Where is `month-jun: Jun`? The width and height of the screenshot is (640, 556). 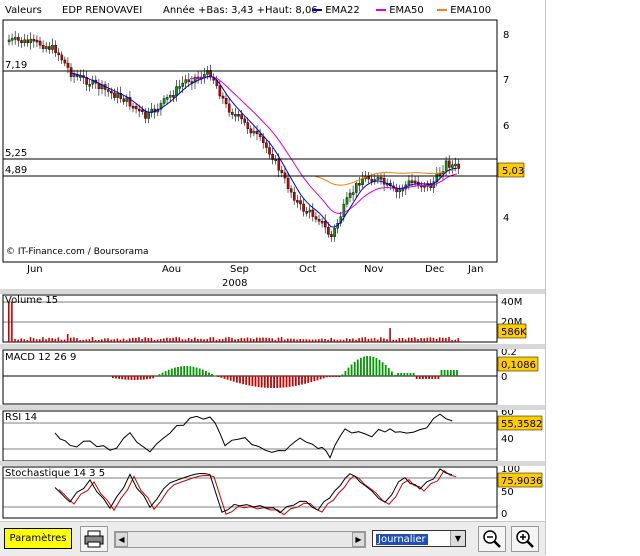 month-jun: Jun is located at coordinates (34, 269).